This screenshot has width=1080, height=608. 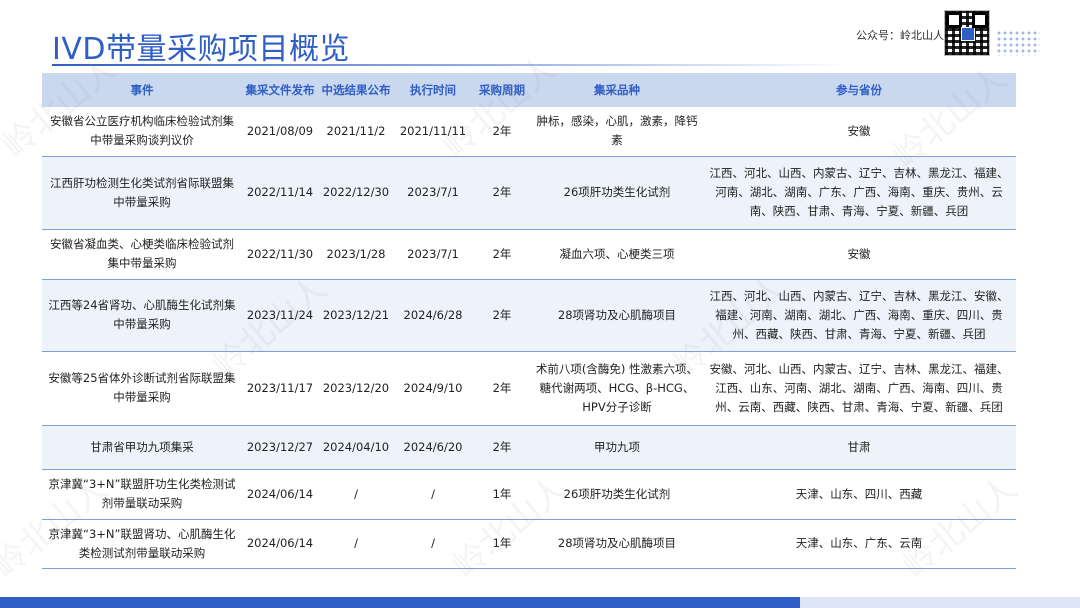 I want to click on cell-provinces: 天津、山东、四川、西藏, so click(x=859, y=494).